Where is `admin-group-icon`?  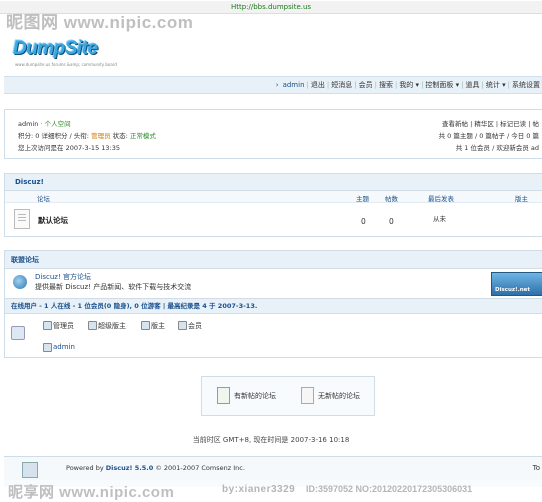 admin-group-icon is located at coordinates (47, 325).